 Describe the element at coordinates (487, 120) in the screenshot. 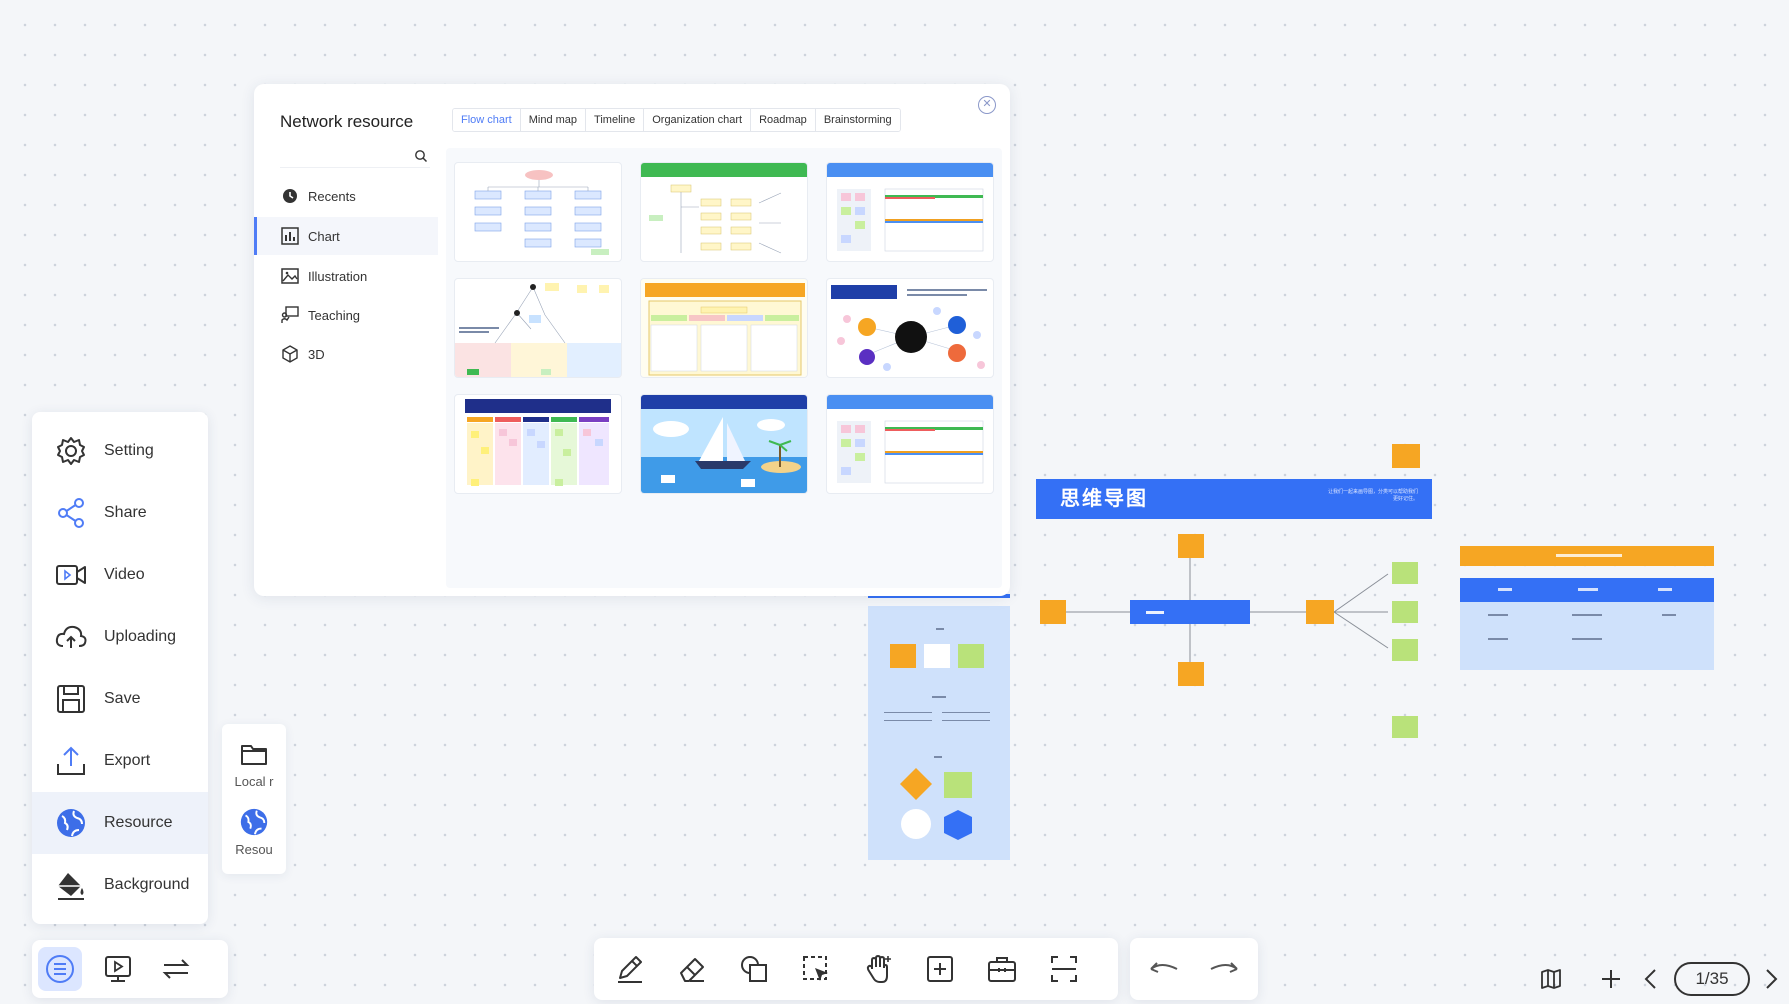

I see `tab-flow-chart: Flow chart` at that location.